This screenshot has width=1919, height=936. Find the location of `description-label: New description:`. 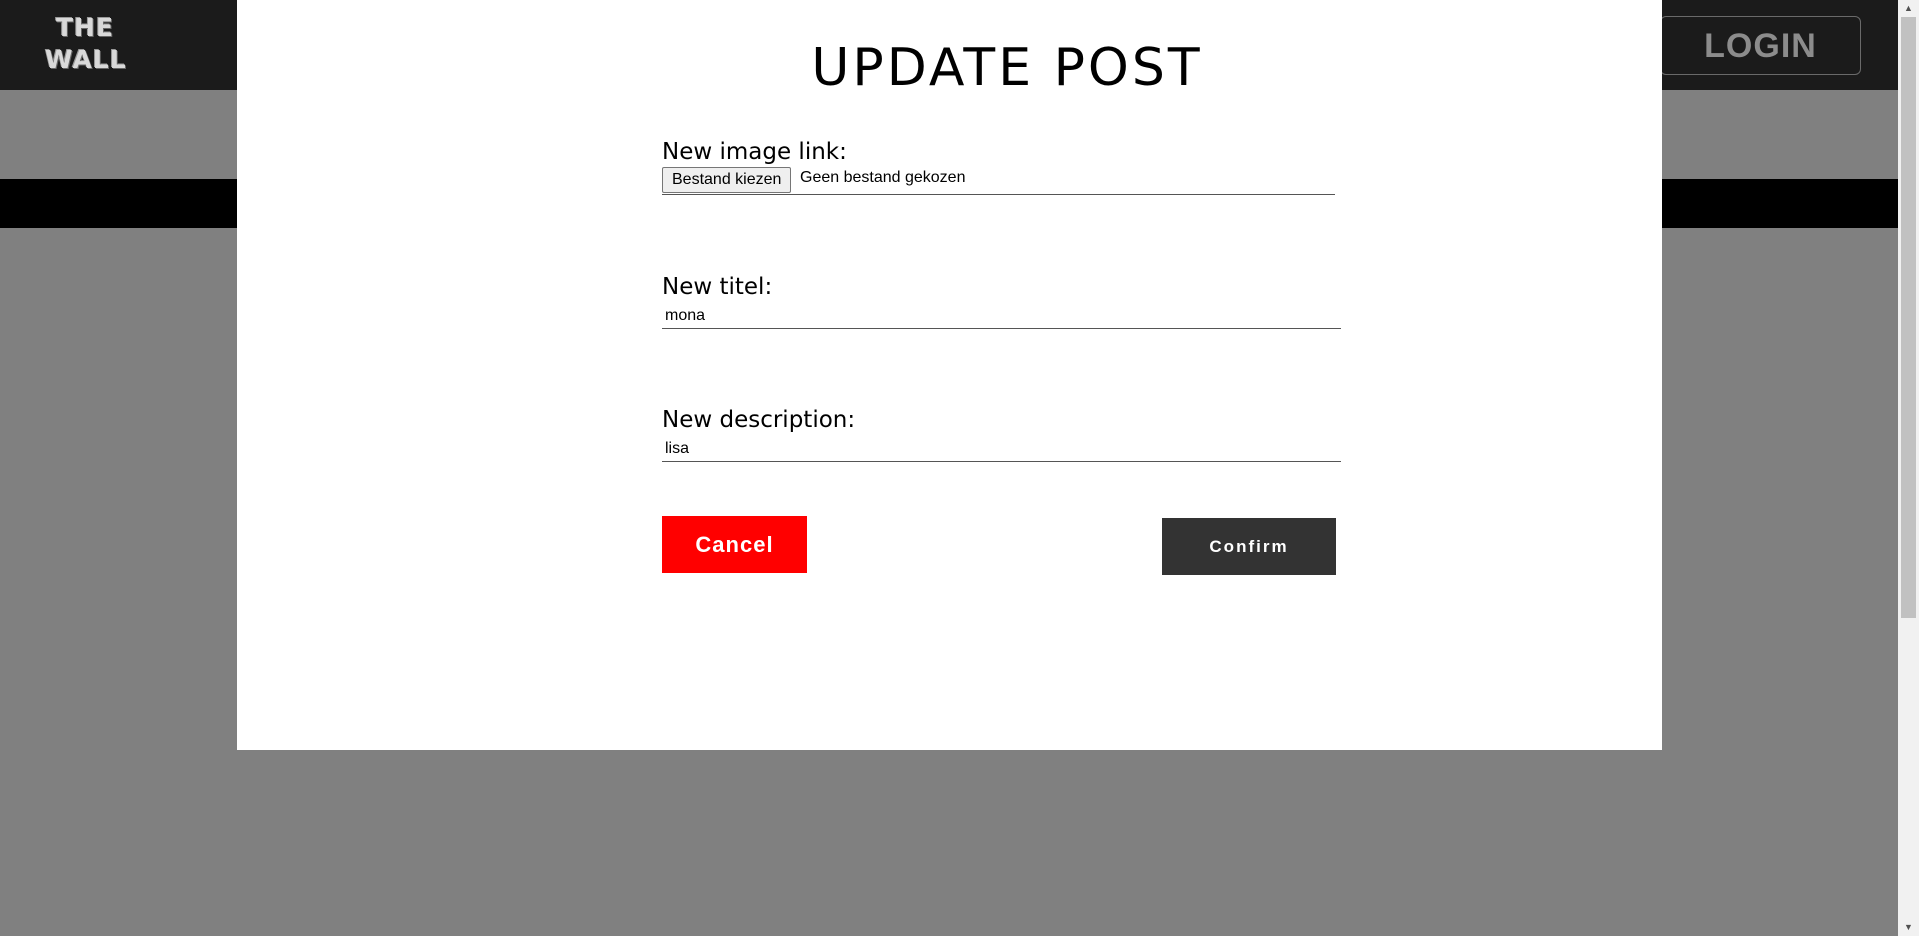

description-label: New description: is located at coordinates (759, 420).